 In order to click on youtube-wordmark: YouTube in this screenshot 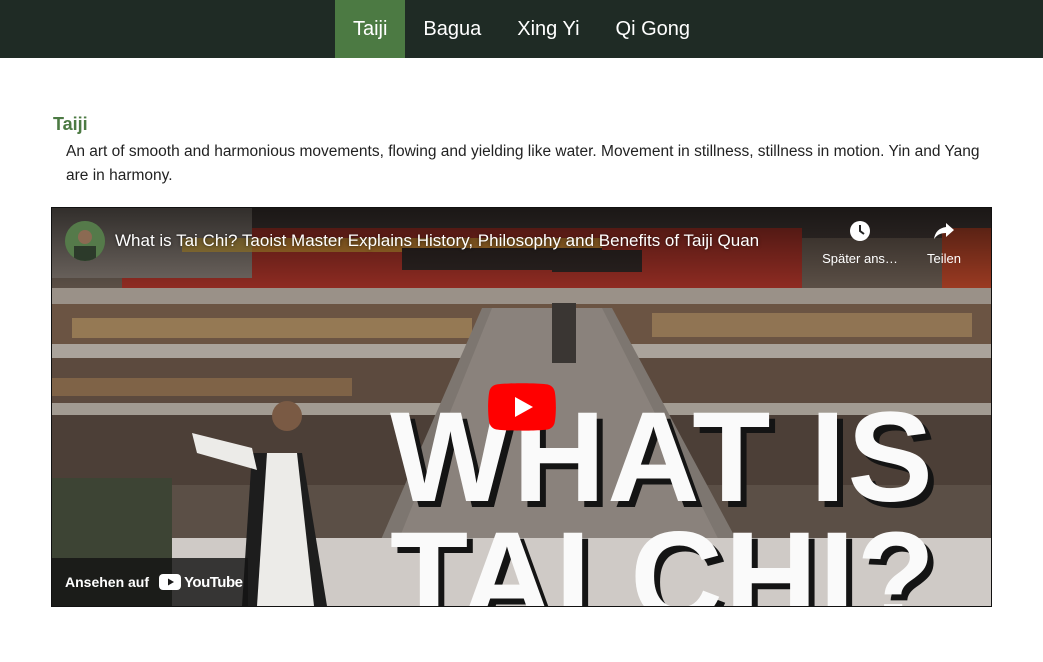, I will do `click(213, 582)`.